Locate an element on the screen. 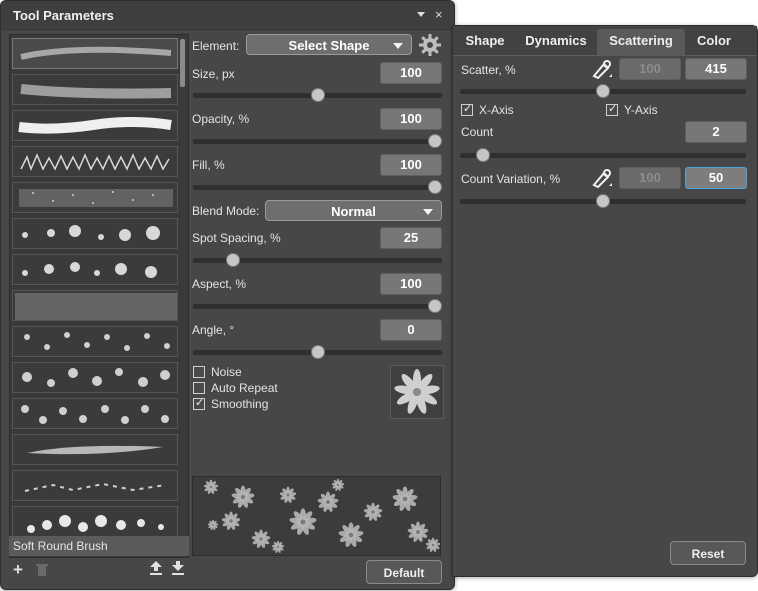  spot-spacing-slider is located at coordinates (317, 260).